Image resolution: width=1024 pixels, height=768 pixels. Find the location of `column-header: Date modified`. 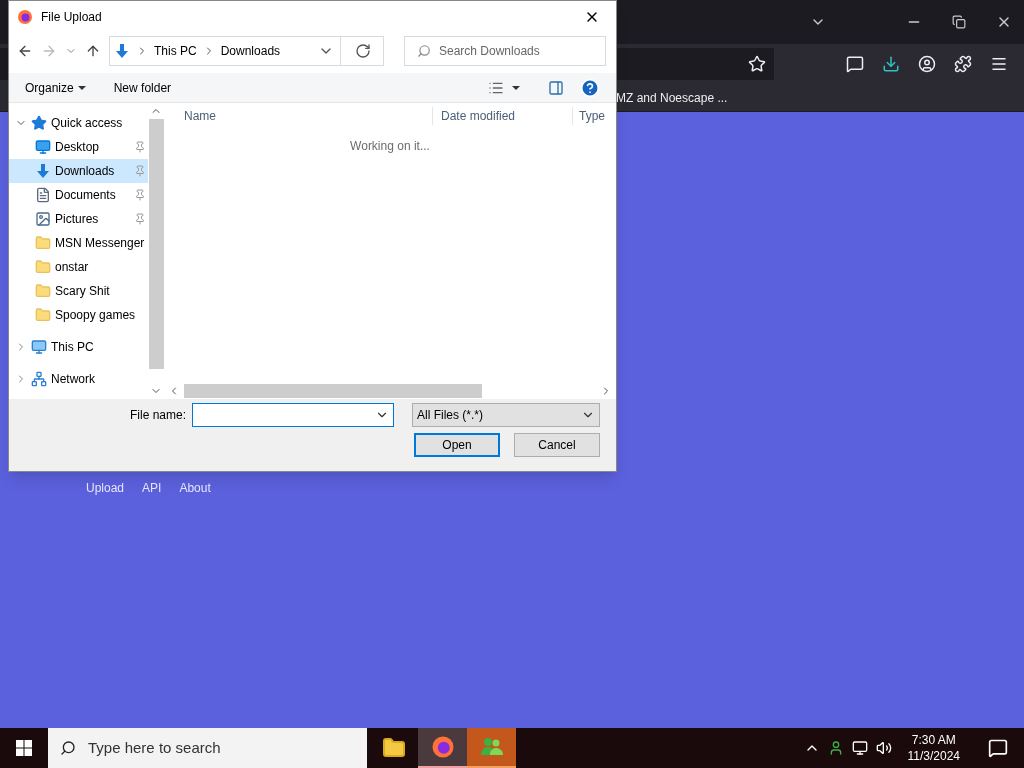

column-header: Date modified is located at coordinates (502, 116).